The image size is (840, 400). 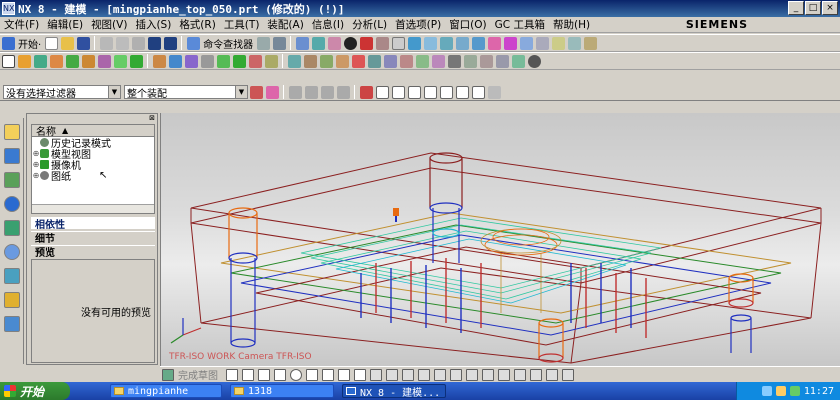 What do you see at coordinates (343, 92) in the screenshot?
I see `snap-quadrant-icon` at bounding box center [343, 92].